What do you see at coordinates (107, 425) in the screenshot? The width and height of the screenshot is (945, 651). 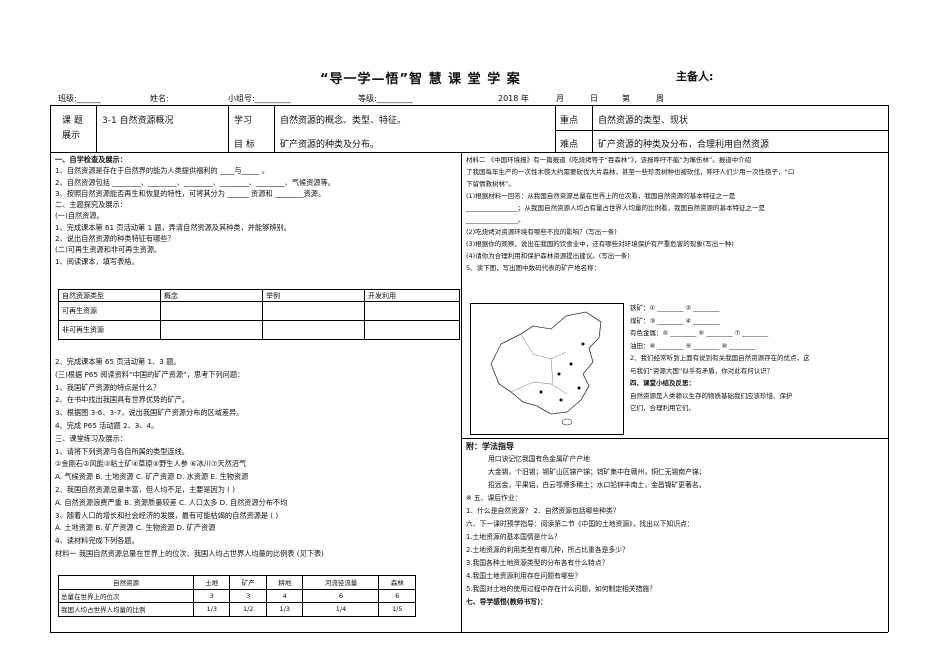 I see `text-line: 4、完成 P65 活动题 2、3、4。` at bounding box center [107, 425].